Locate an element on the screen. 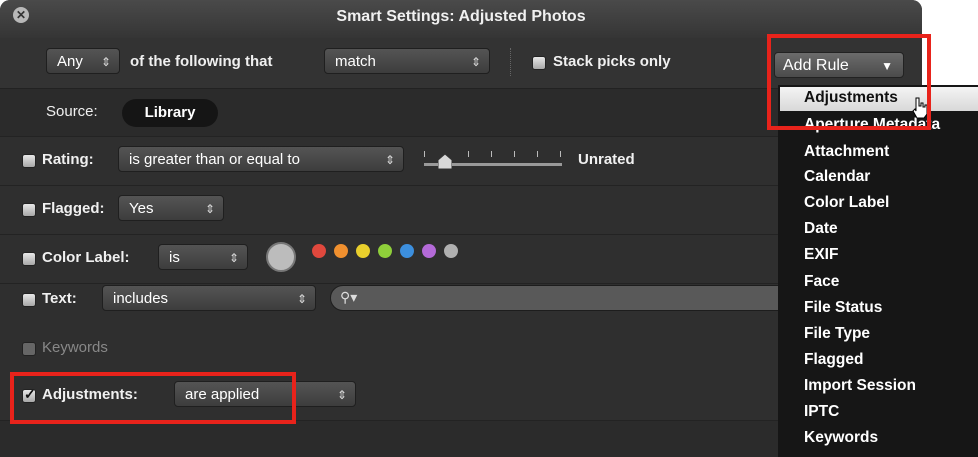  menu-item-attachment: Attachment is located at coordinates (846, 152).